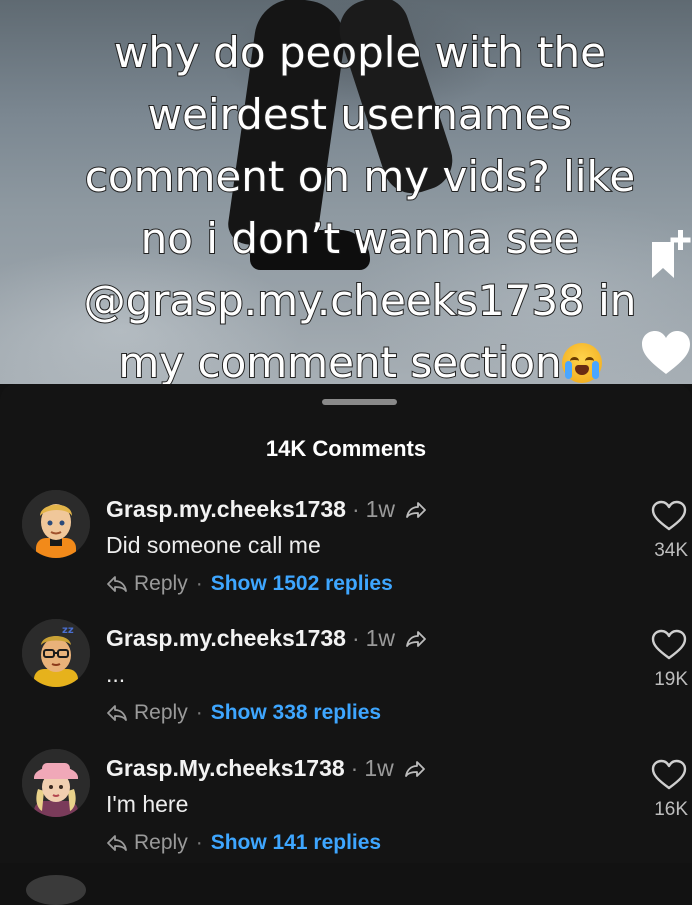  I want to click on svg-text: zz, so click(68, 630).